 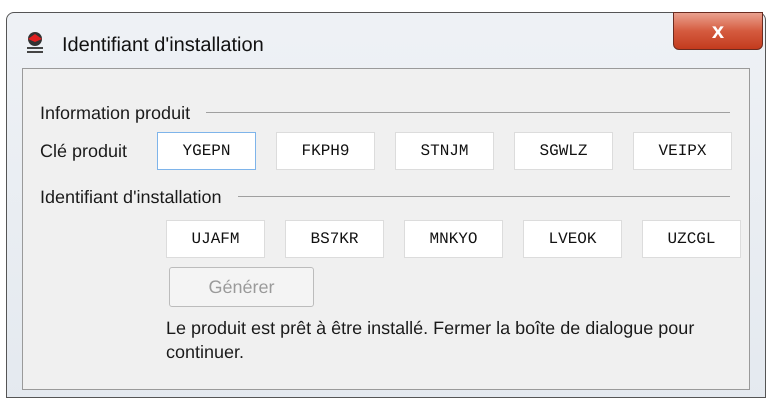 I want to click on code-field: YGEPN, so click(x=206, y=151).